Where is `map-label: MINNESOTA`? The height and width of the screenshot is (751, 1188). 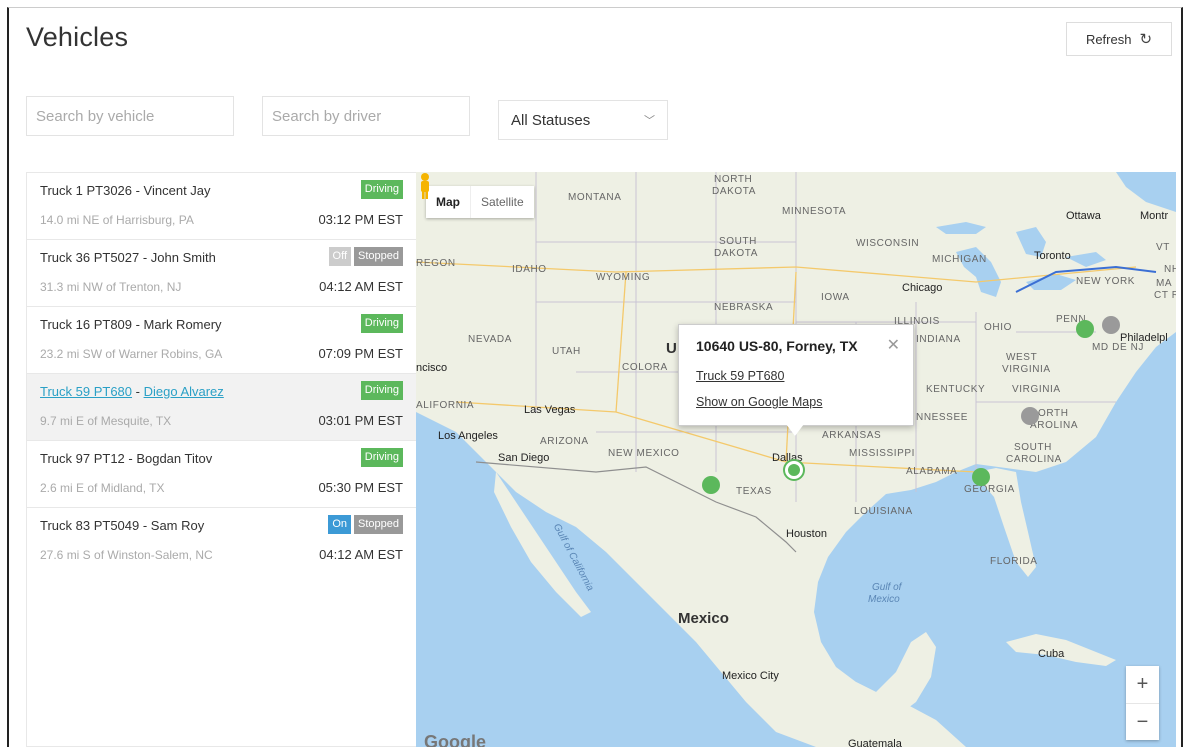
map-label: MINNESOTA is located at coordinates (814, 211).